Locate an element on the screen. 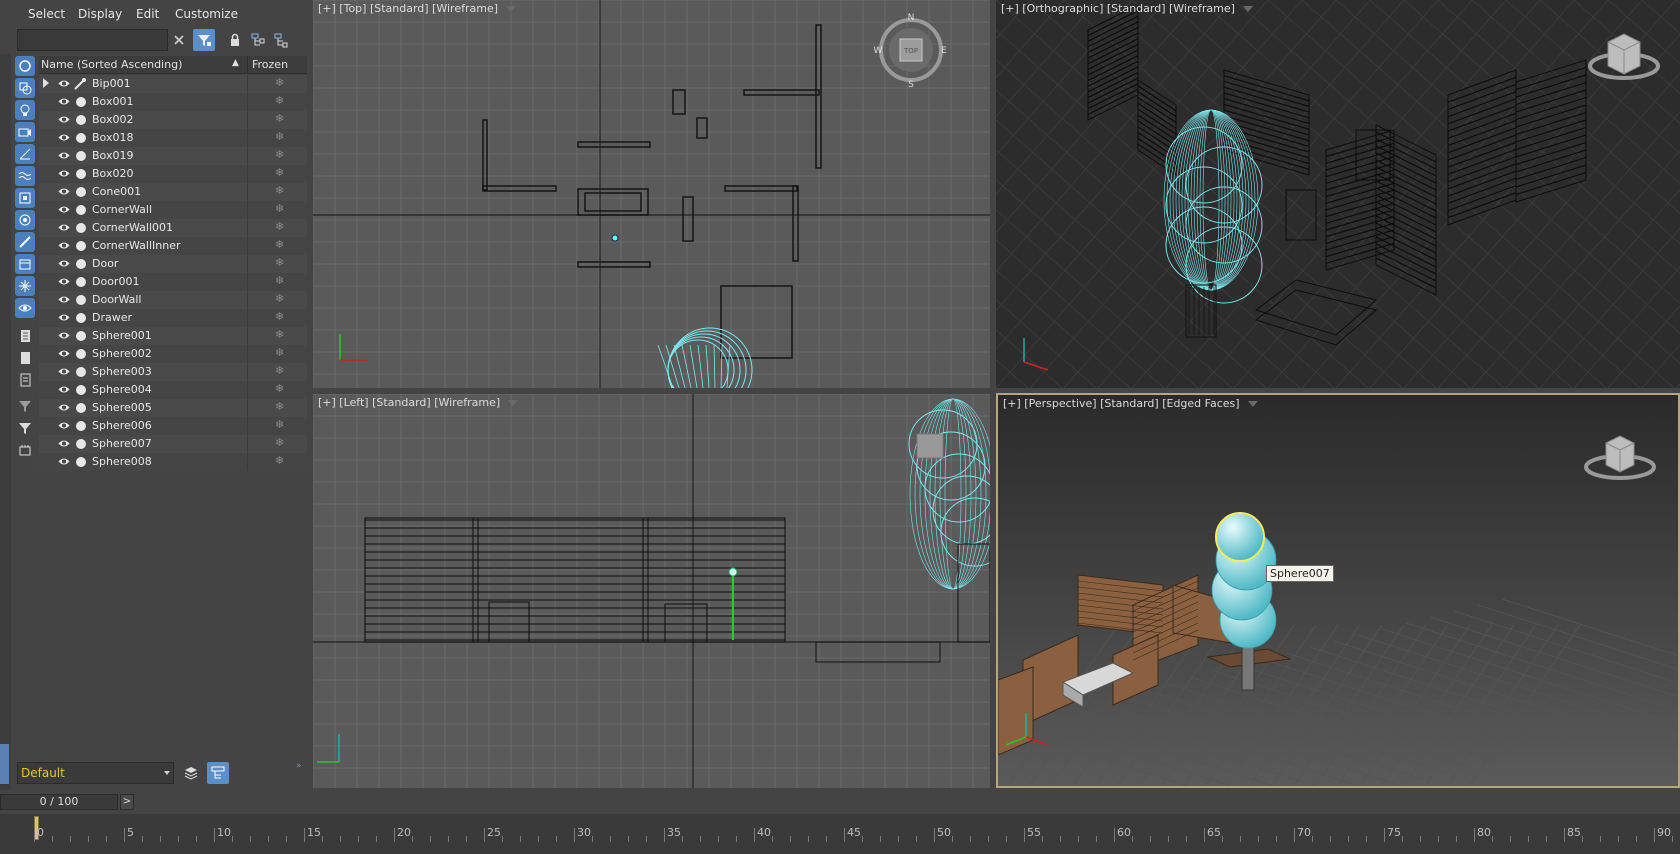 The height and width of the screenshot is (854, 1680). helpers-filter-icon is located at coordinates (25, 154).